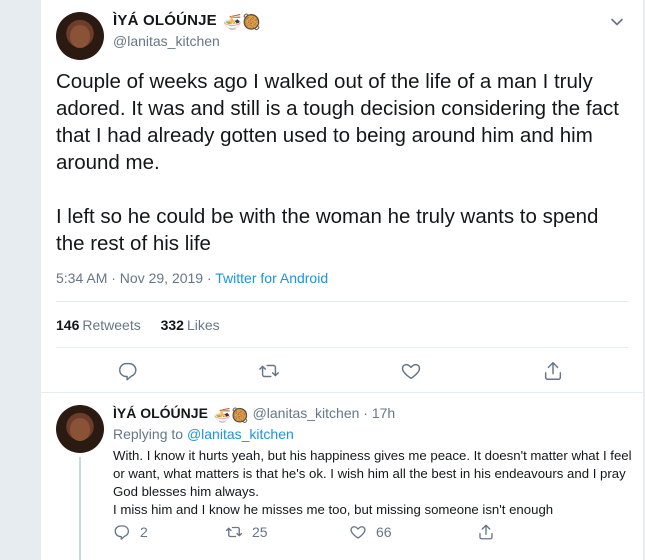 This screenshot has height=560, width=645. I want to click on retweet-count: 25, so click(260, 532).